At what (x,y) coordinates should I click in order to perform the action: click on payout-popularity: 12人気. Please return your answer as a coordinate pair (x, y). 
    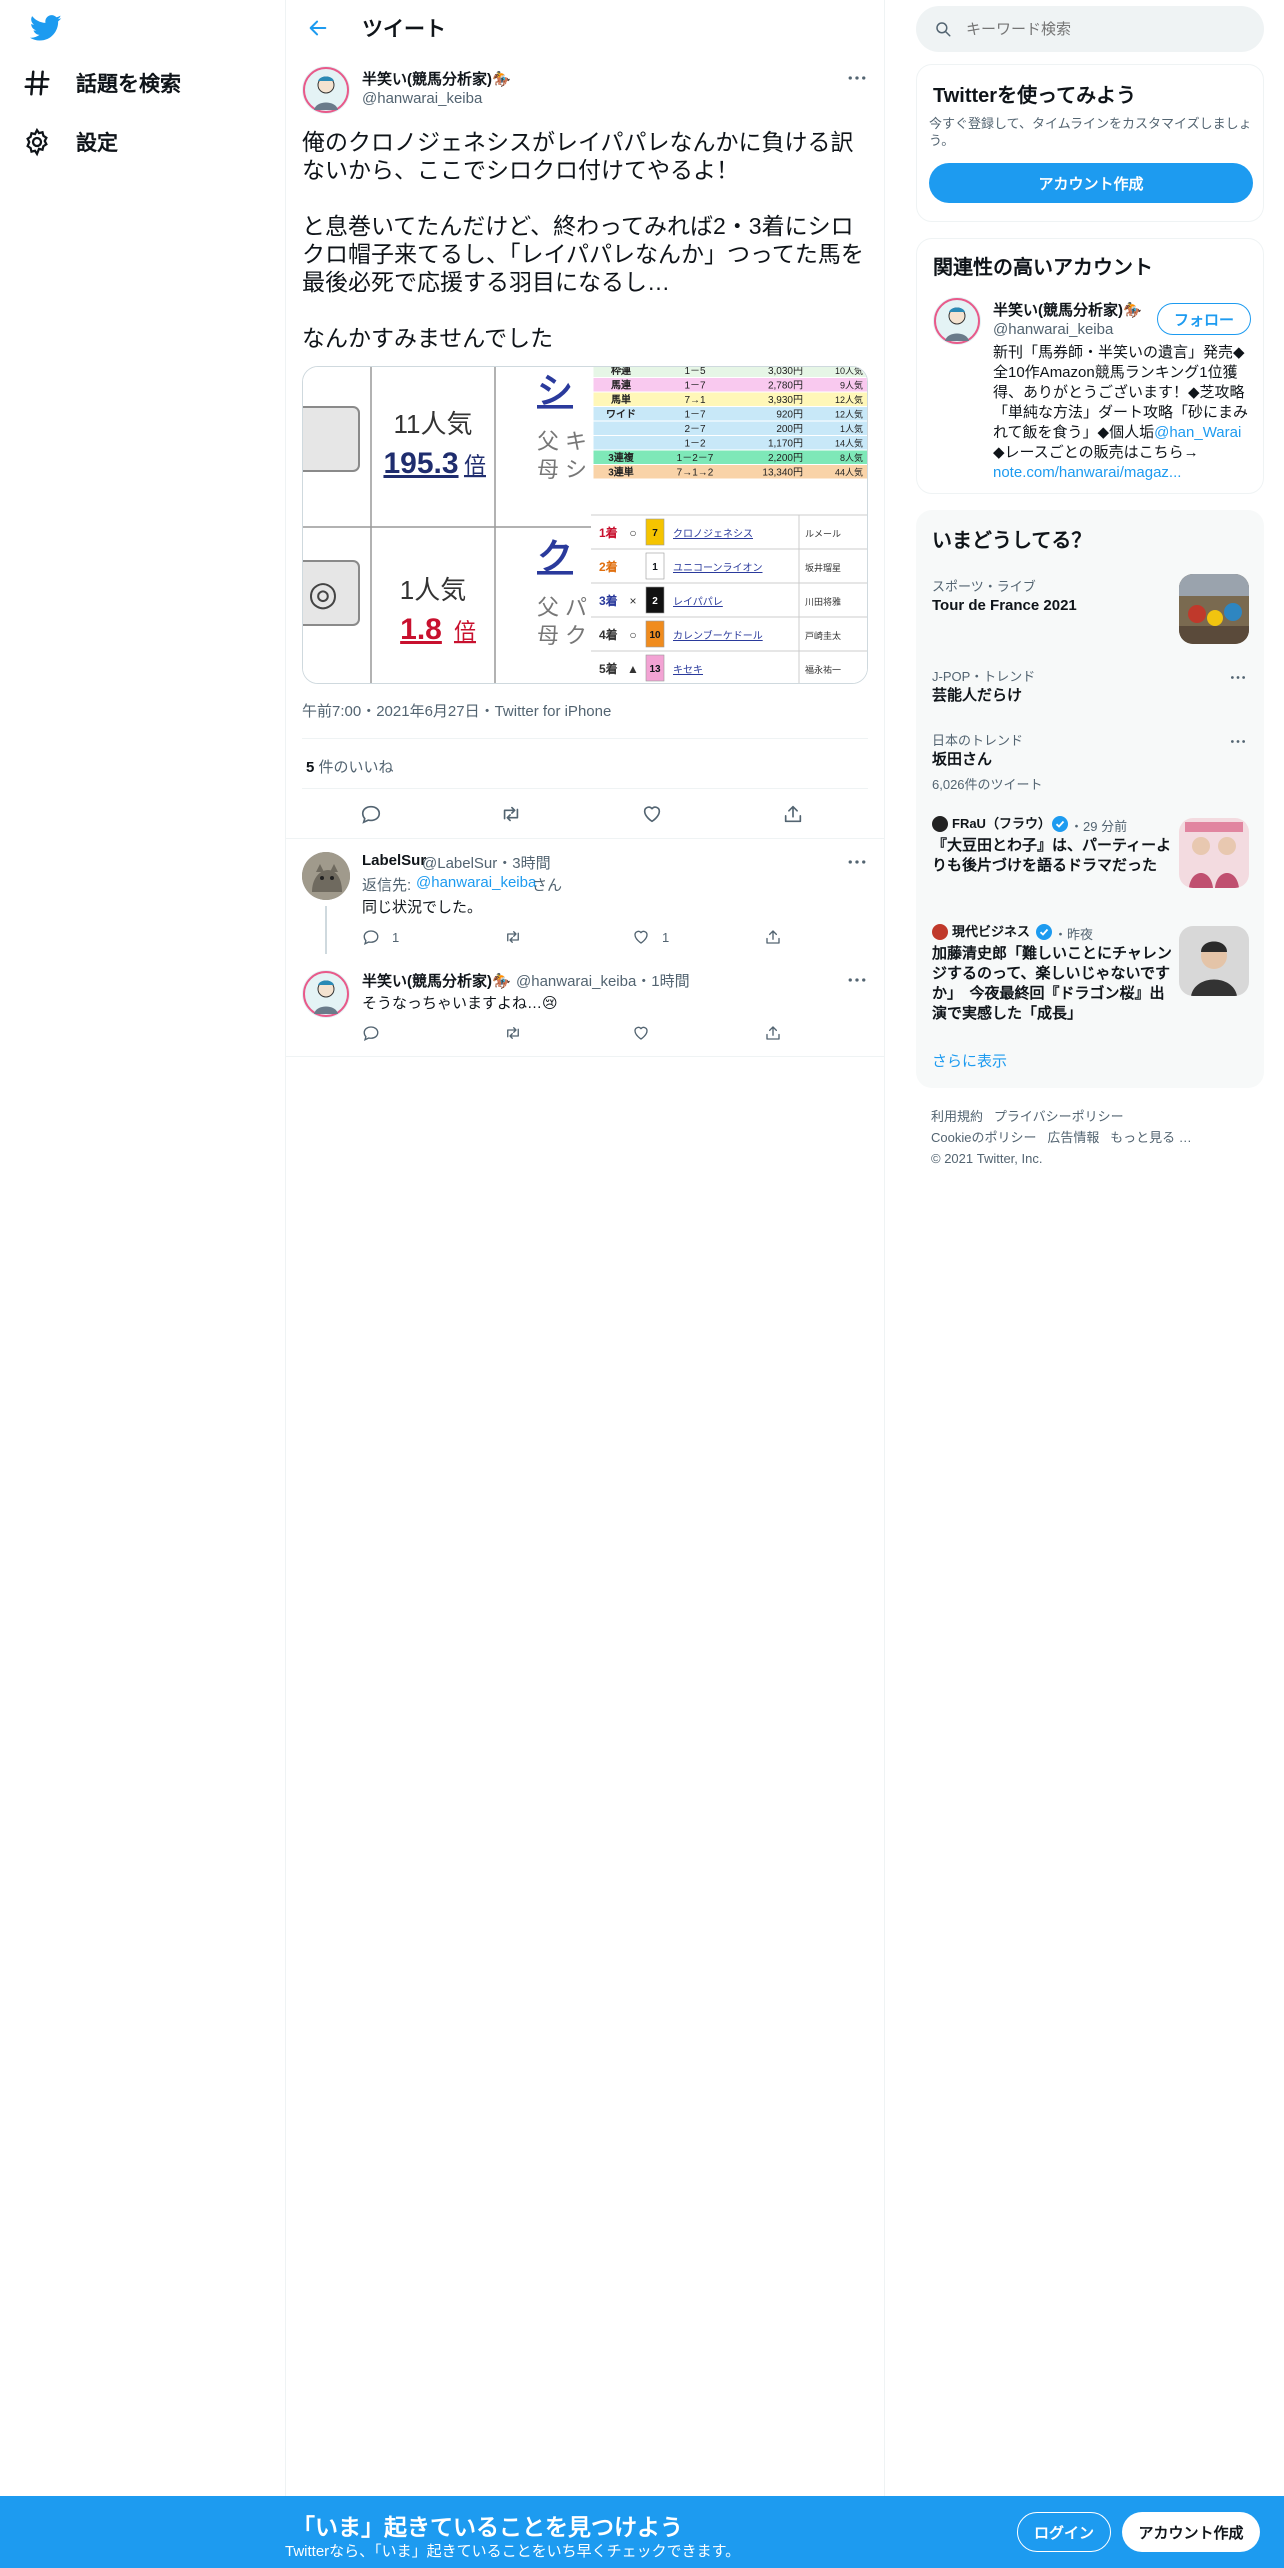
    Looking at the image, I should click on (849, 399).